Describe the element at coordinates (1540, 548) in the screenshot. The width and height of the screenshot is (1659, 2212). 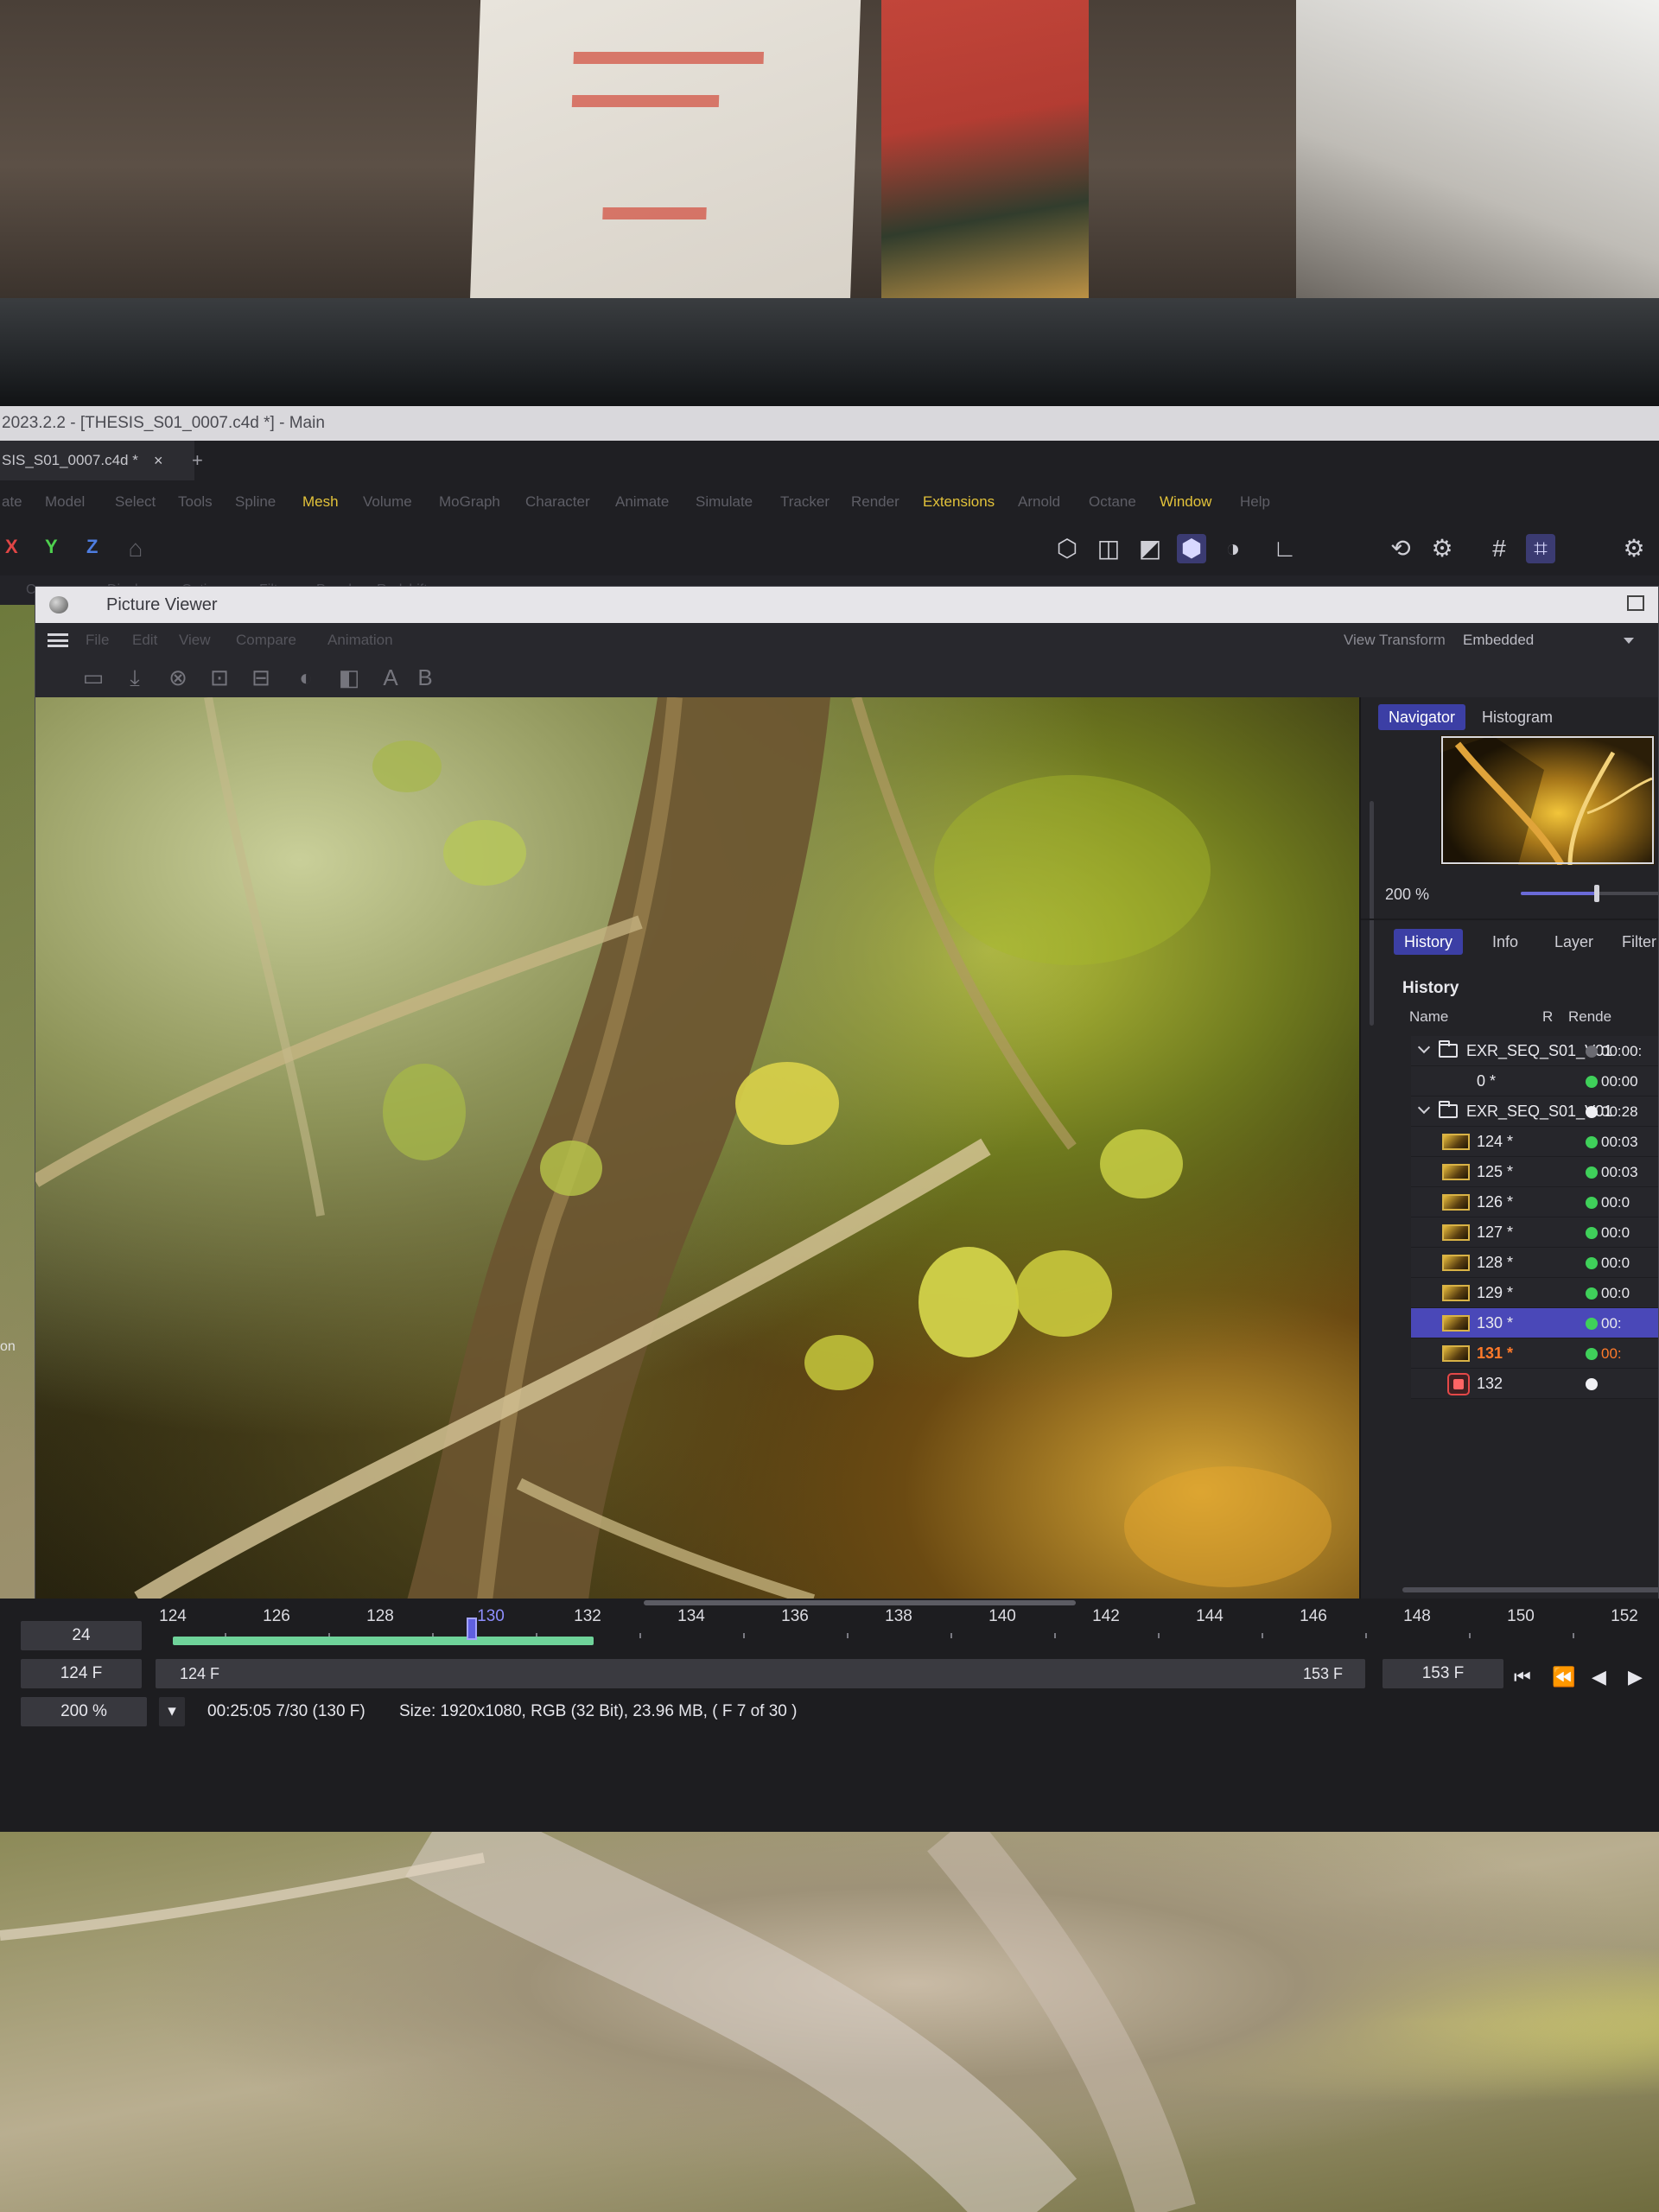
I see `workplane-grid-icon: ⌗` at that location.